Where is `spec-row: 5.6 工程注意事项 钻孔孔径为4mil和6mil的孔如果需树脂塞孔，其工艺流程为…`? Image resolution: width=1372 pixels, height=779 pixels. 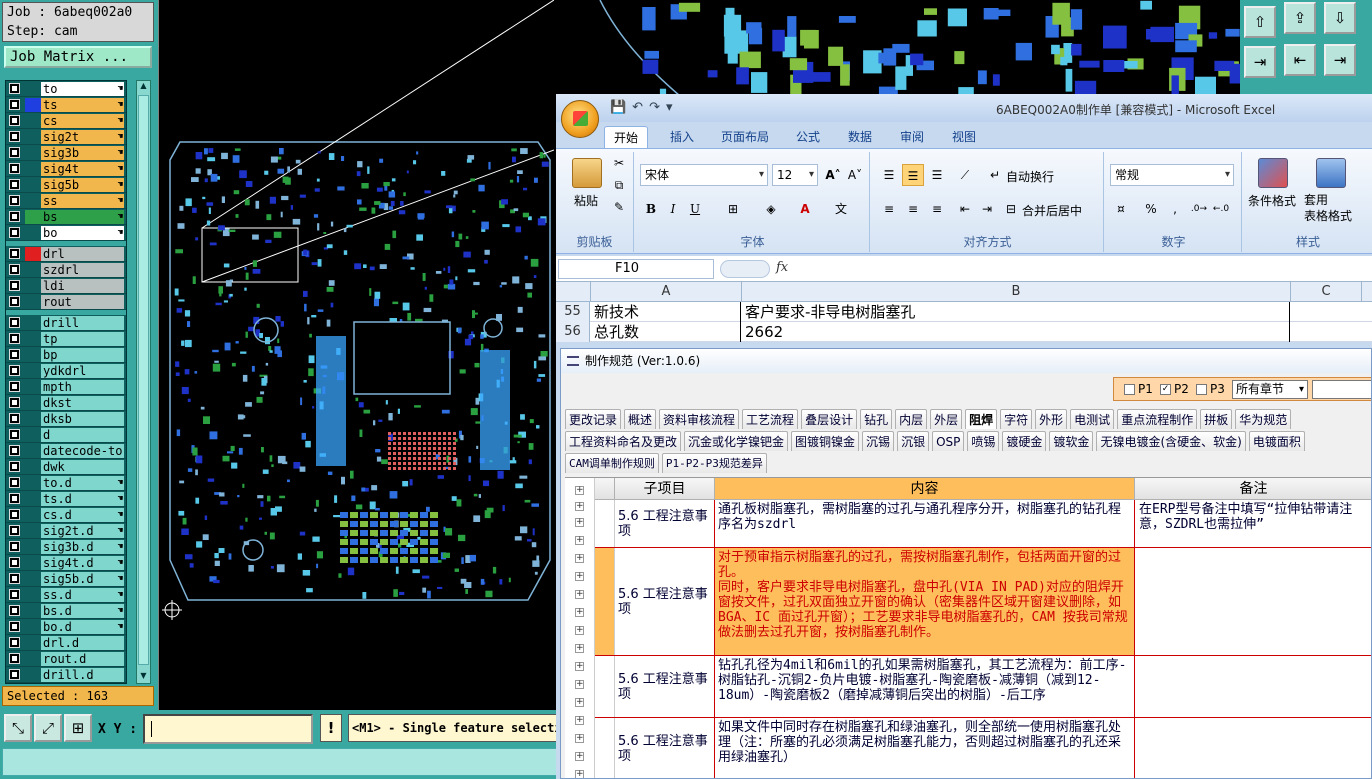
spec-row: 5.6 工程注意事项 钻孔孔径为4mil和6mil的孔如果需树脂塞孔，其工艺流程为… is located at coordinates (983, 687).